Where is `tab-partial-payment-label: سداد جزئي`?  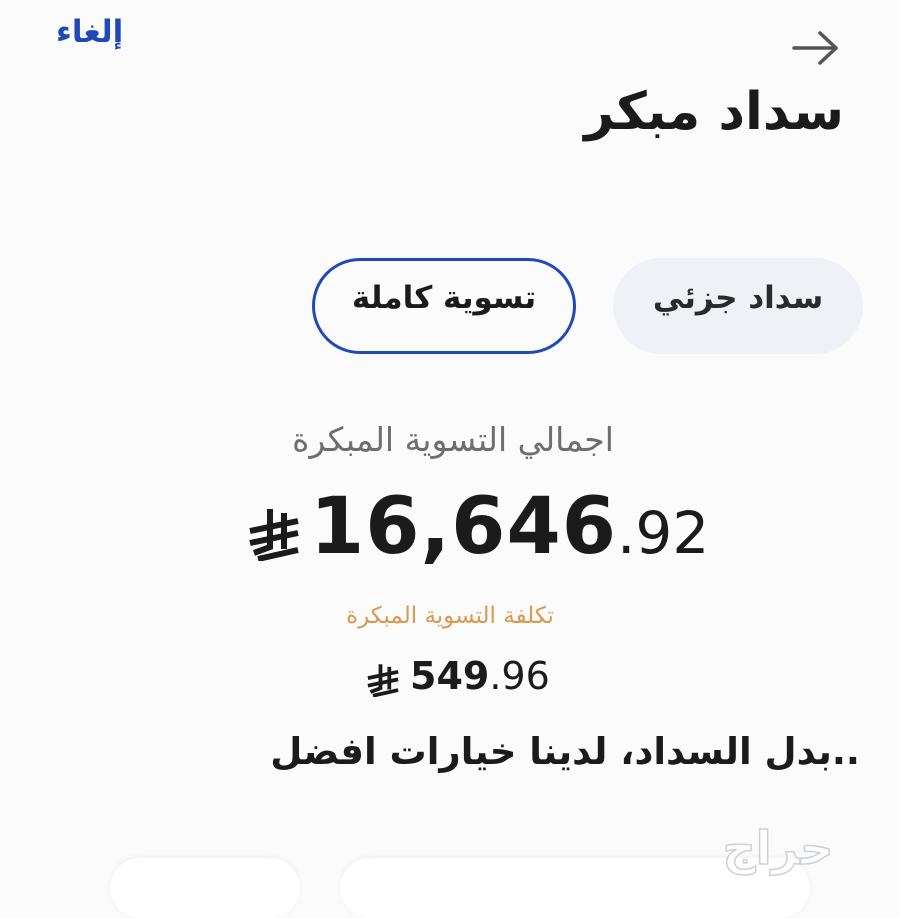 tab-partial-payment-label: سداد جزئي is located at coordinates (738, 298).